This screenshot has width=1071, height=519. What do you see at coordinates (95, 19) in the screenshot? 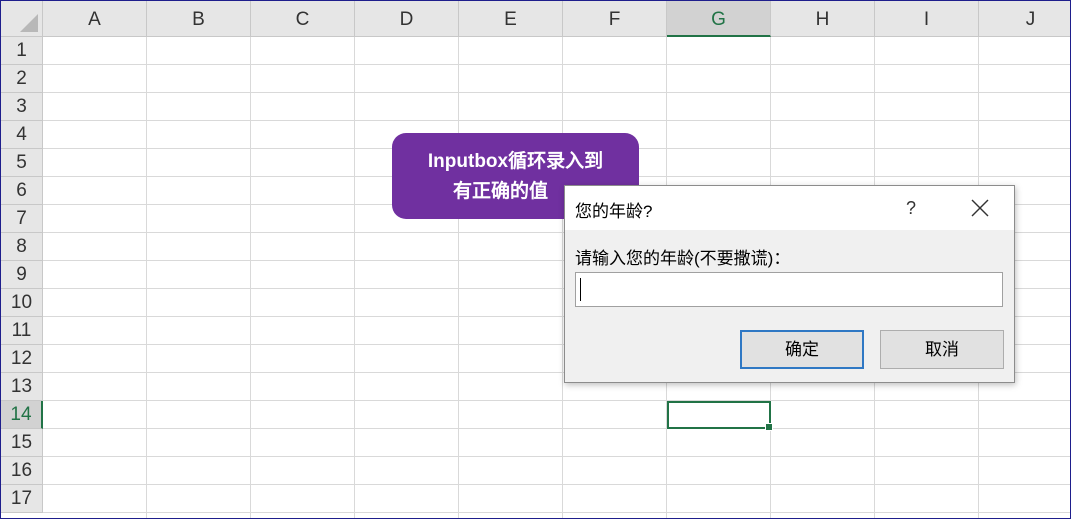
I see `column-header-a: A` at bounding box center [95, 19].